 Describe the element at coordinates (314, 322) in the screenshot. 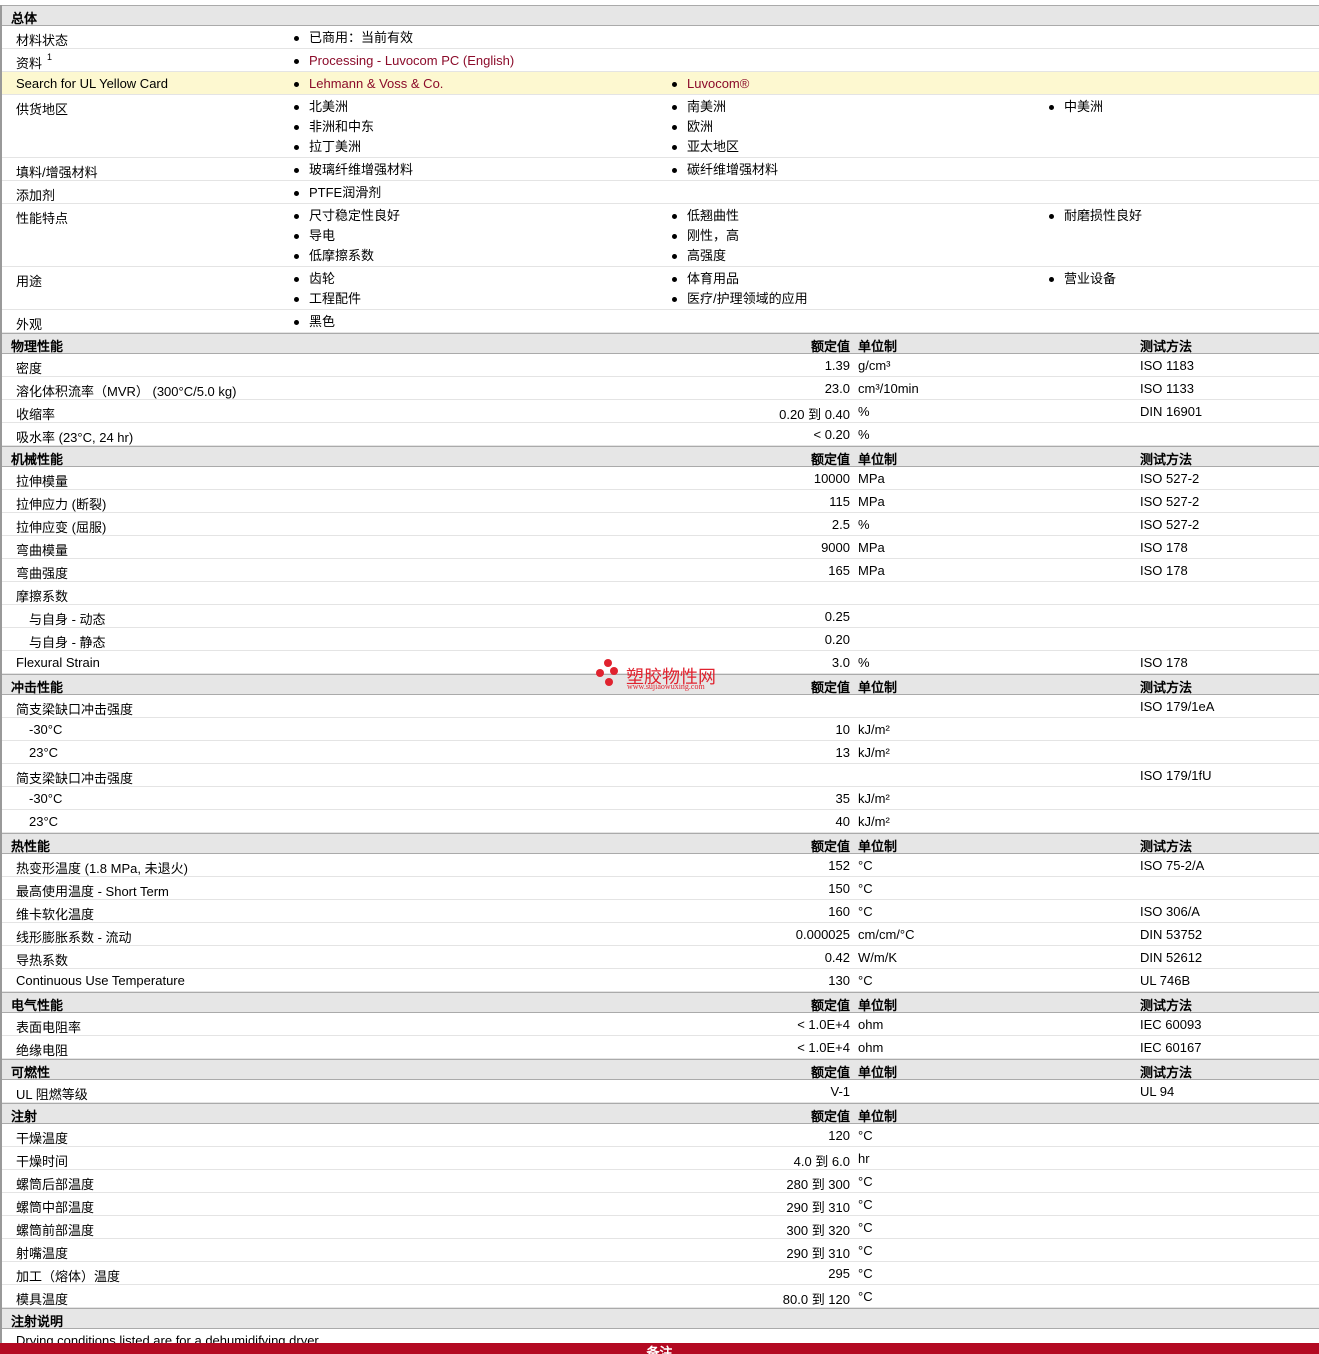

I see `list-item: 黑色` at that location.